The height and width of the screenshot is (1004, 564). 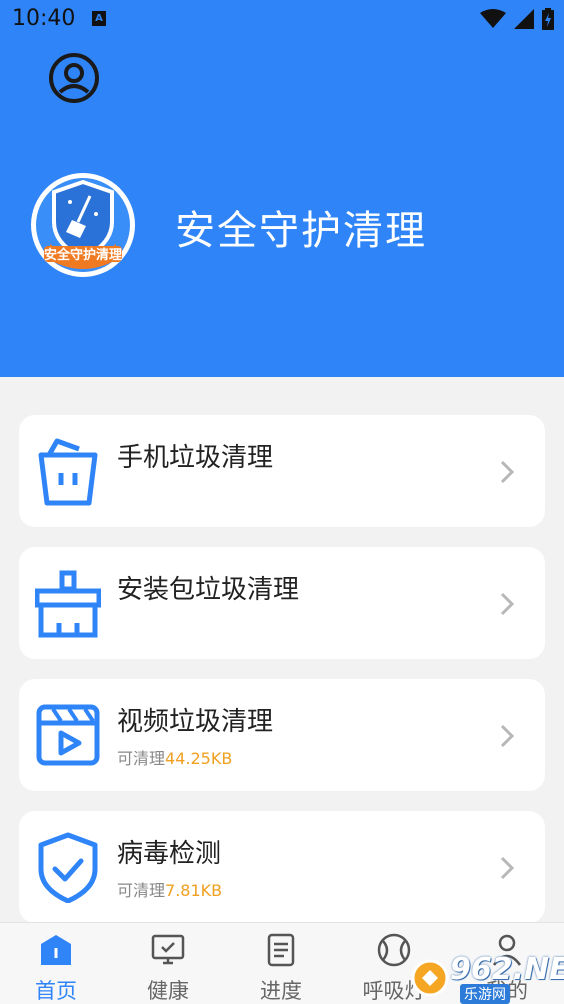 I want to click on signal-icon, so click(x=524, y=19).